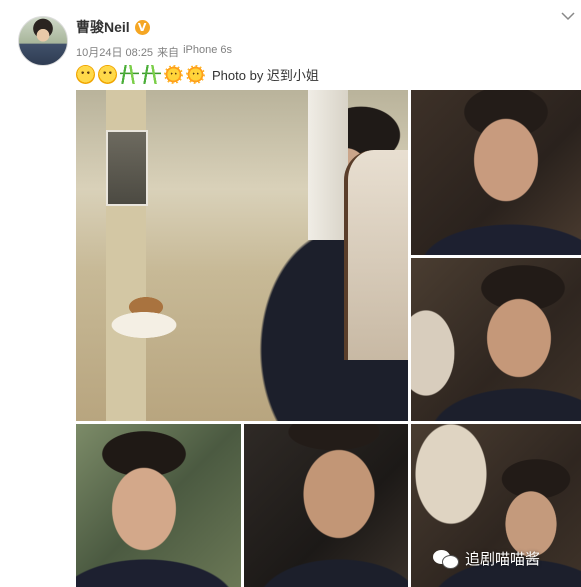 This screenshot has width=581, height=587. Describe the element at coordinates (103, 27) in the screenshot. I see `username: 曹骏Neil` at that location.